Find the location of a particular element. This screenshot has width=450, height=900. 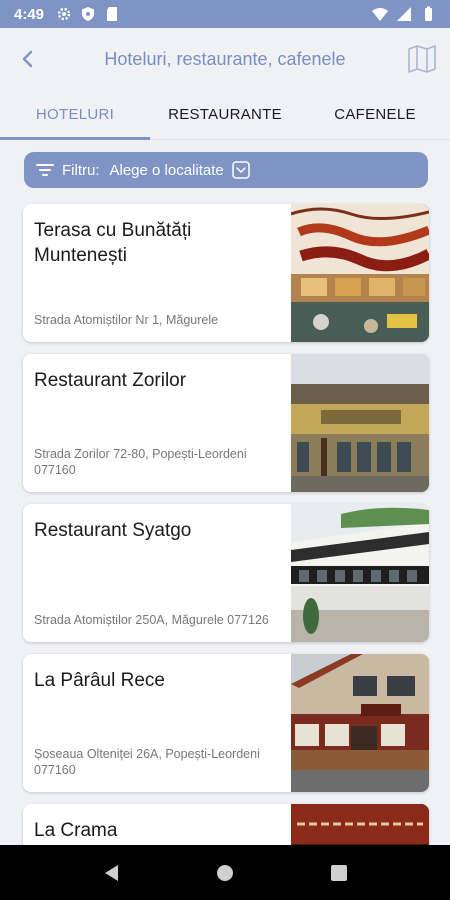

nav-back-icon is located at coordinates (111, 873).